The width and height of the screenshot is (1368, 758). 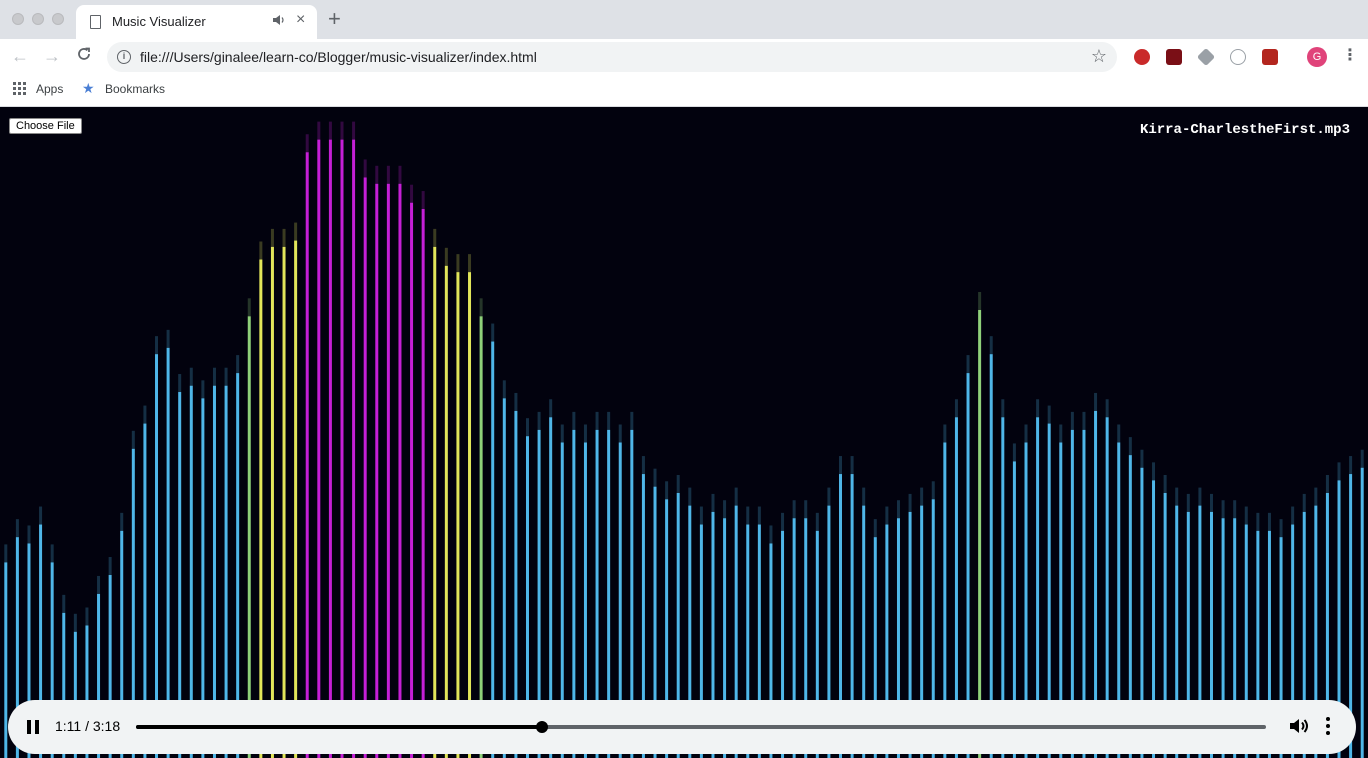 What do you see at coordinates (88, 726) in the screenshot?
I see `time-display: 1:11 / 3:18` at bounding box center [88, 726].